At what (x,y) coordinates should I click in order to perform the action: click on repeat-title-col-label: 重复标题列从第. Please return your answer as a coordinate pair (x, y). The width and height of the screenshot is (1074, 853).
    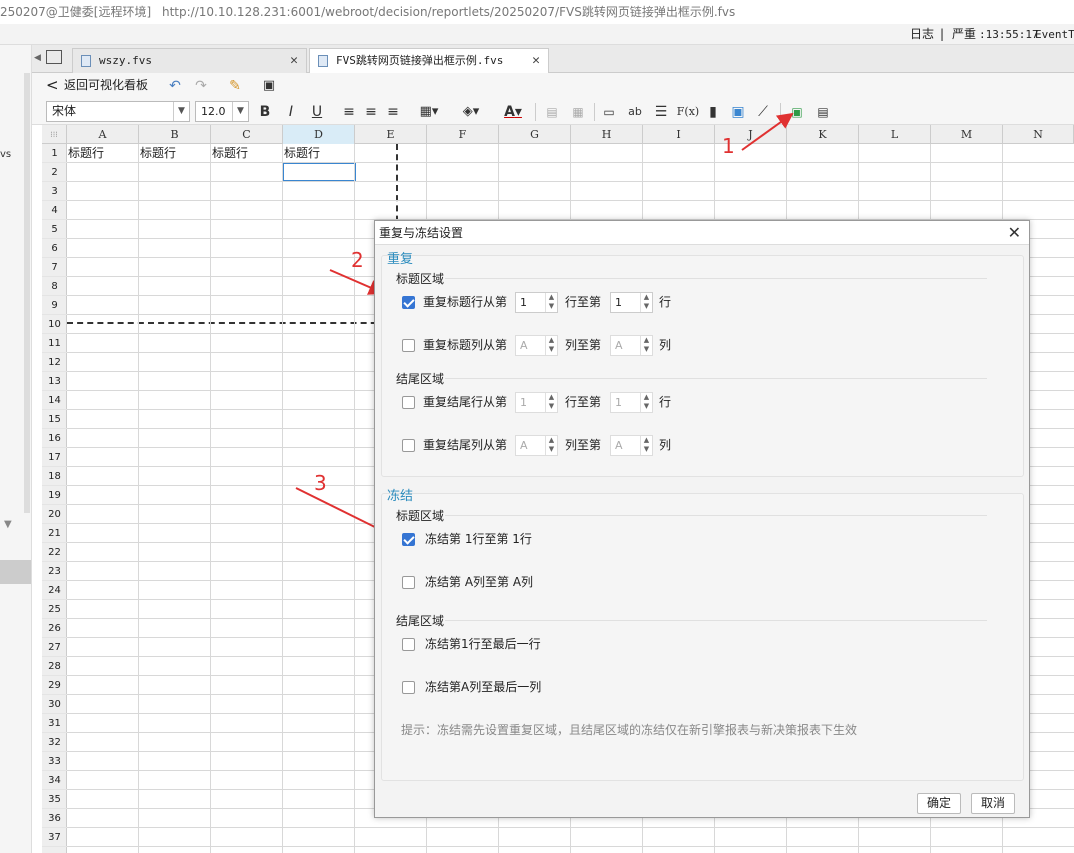
    Looking at the image, I should click on (465, 345).